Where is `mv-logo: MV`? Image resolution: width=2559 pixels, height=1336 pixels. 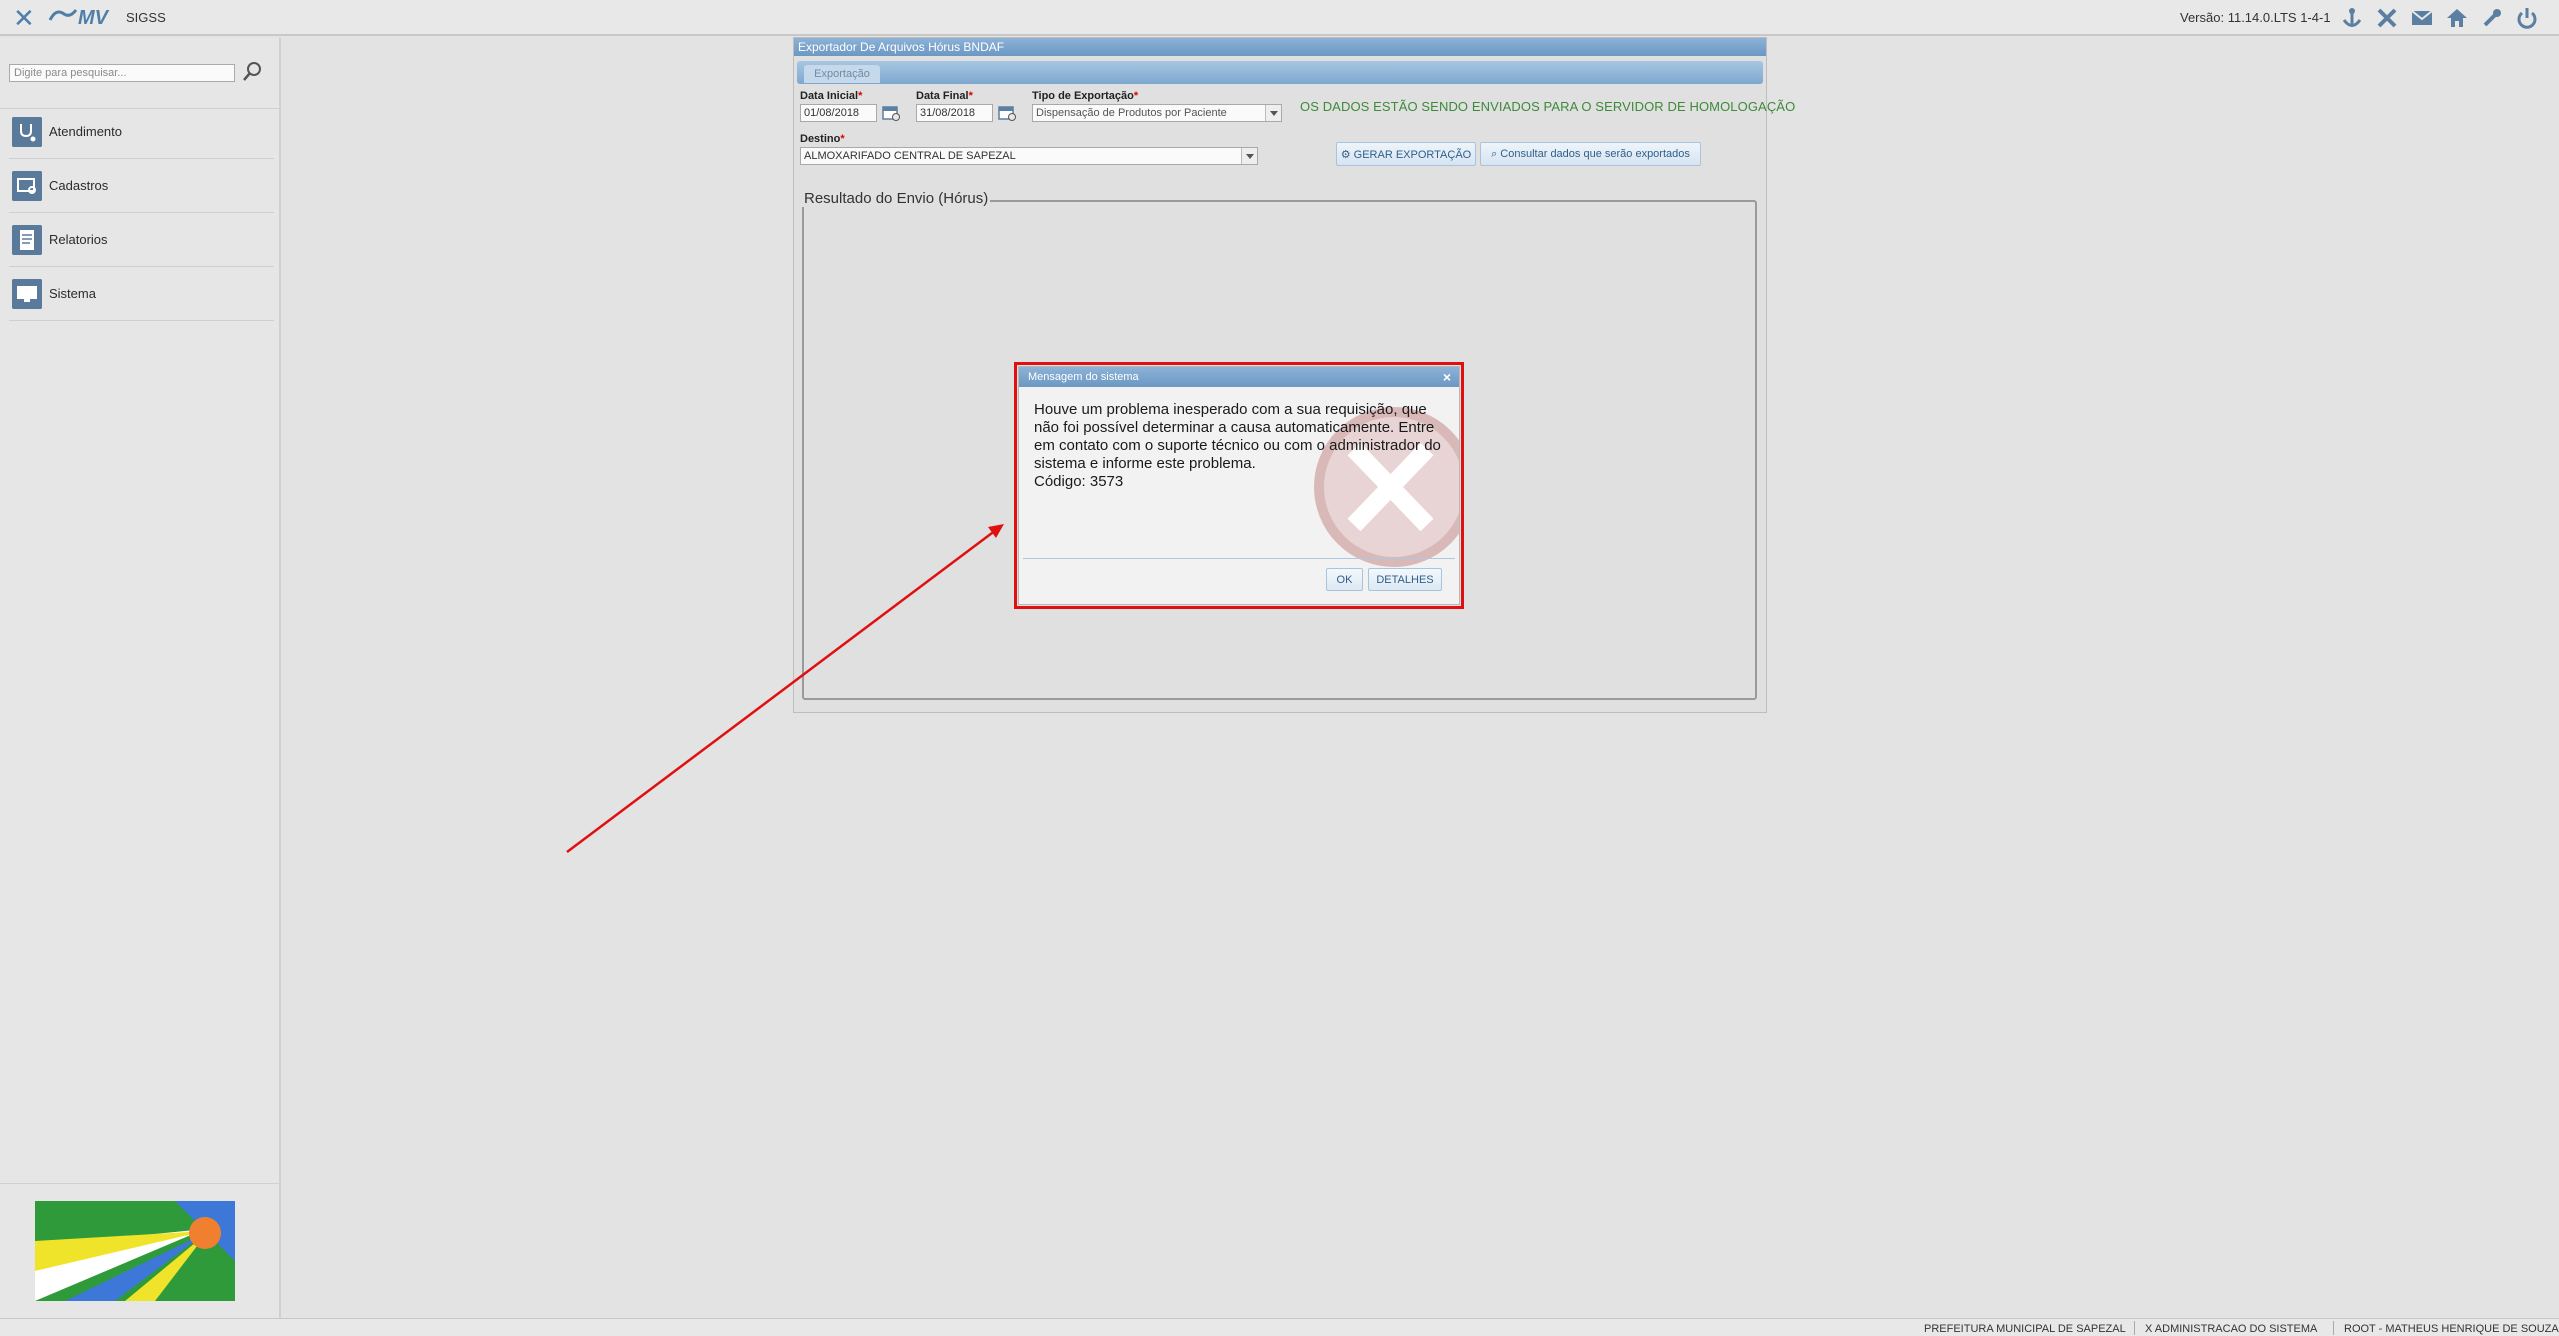 mv-logo: MV is located at coordinates (79, 17).